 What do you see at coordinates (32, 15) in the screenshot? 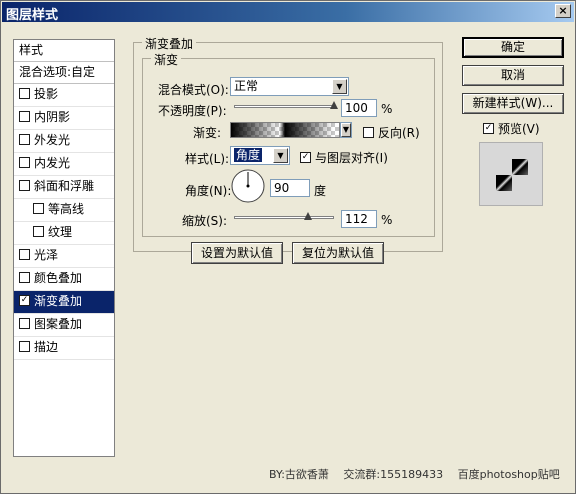
I see `dialog-title: 图层样式` at bounding box center [32, 15].